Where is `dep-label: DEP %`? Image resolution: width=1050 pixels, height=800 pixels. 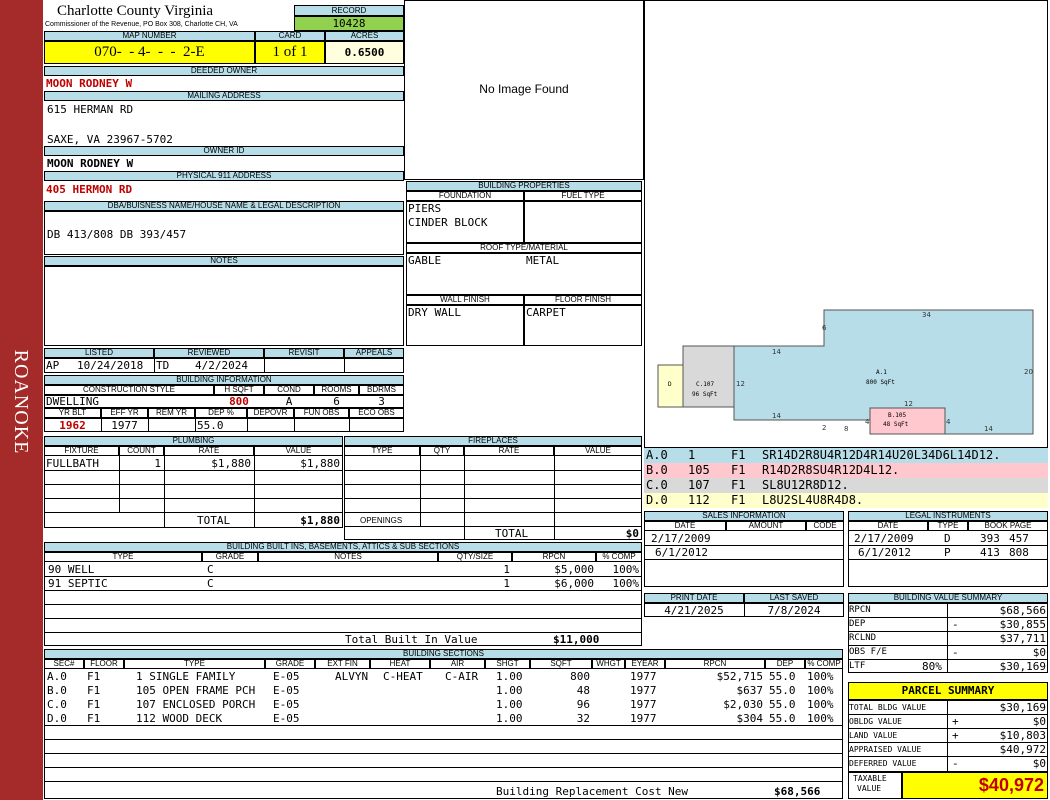
dep-label: DEP % is located at coordinates (221, 413).